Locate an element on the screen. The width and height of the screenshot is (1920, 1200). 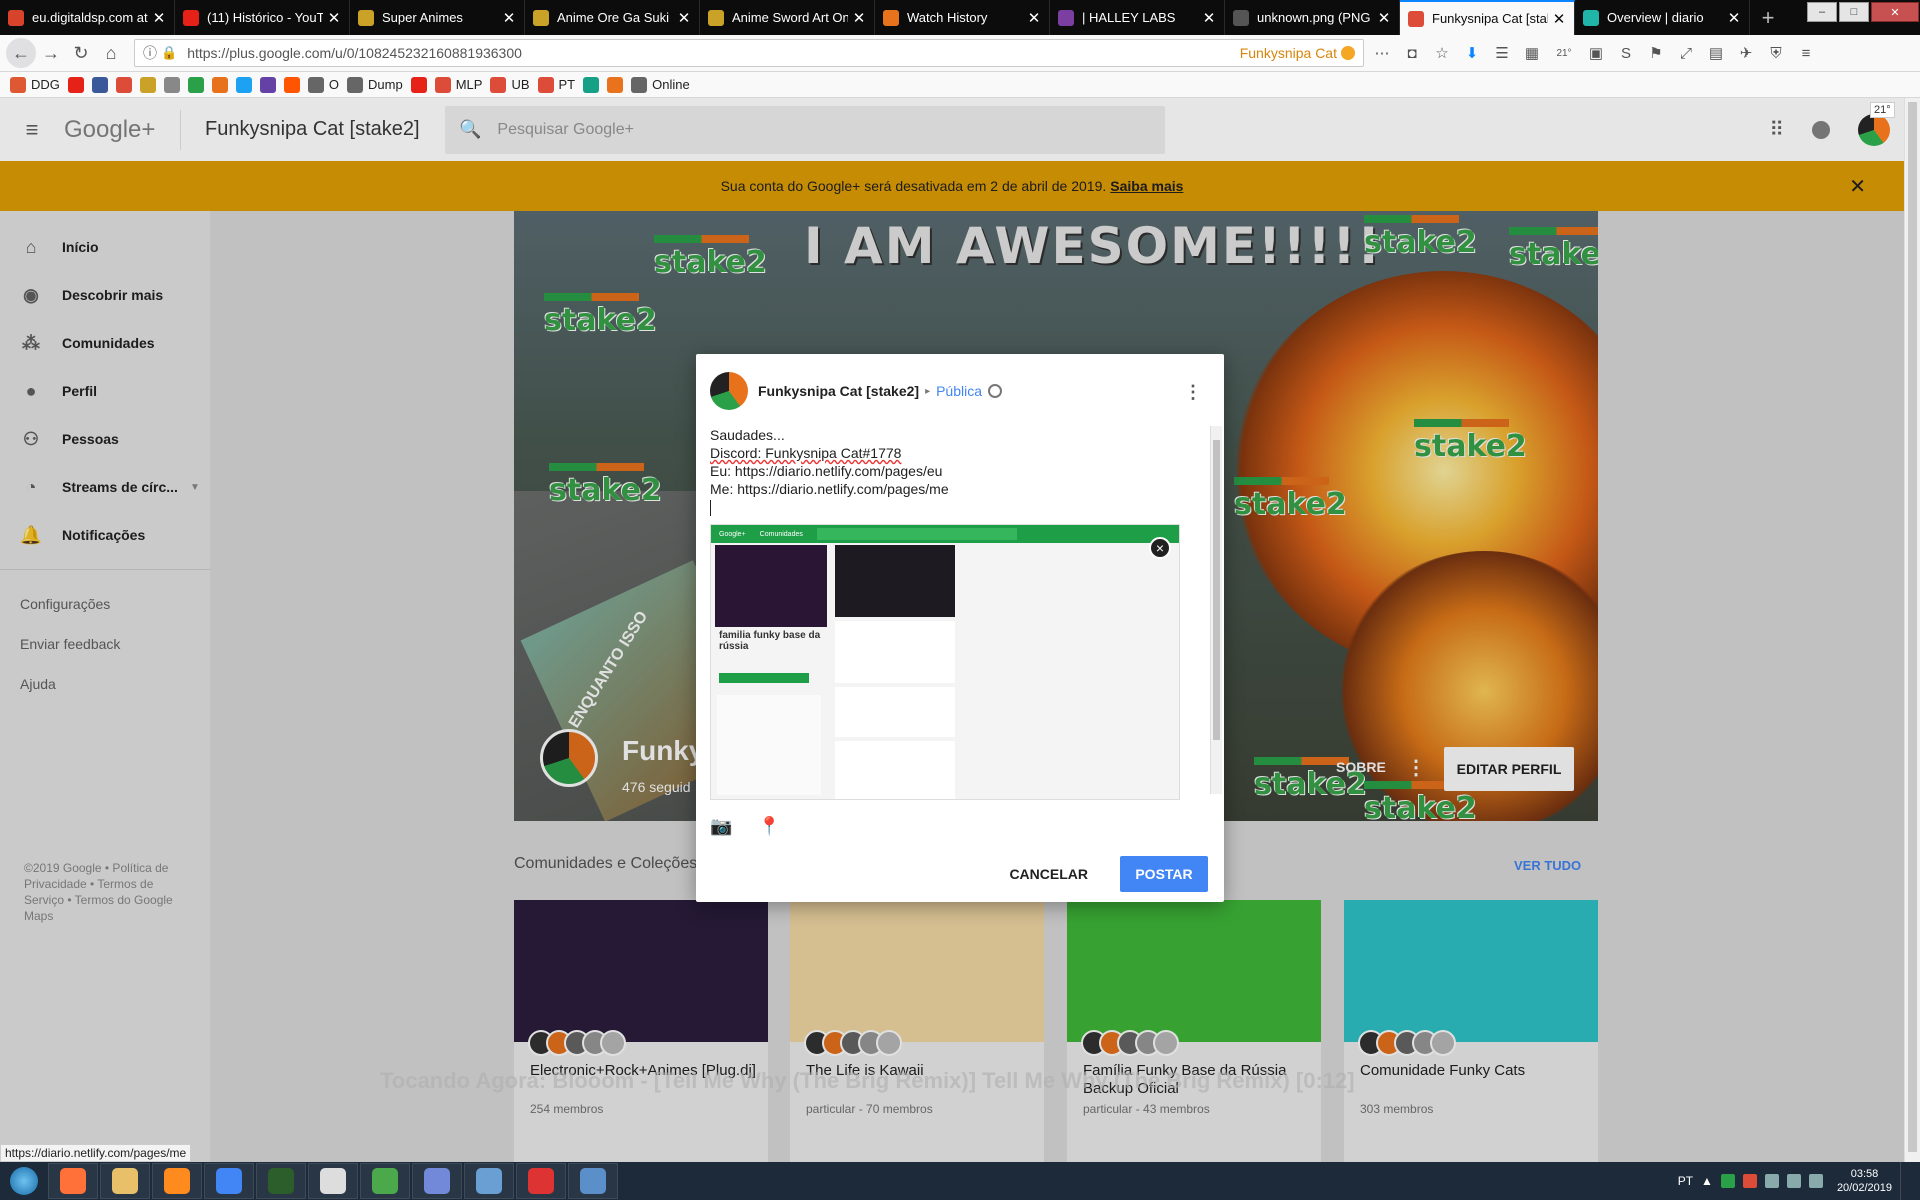
close-window-button: ✕ is located at coordinates (1895, 12).